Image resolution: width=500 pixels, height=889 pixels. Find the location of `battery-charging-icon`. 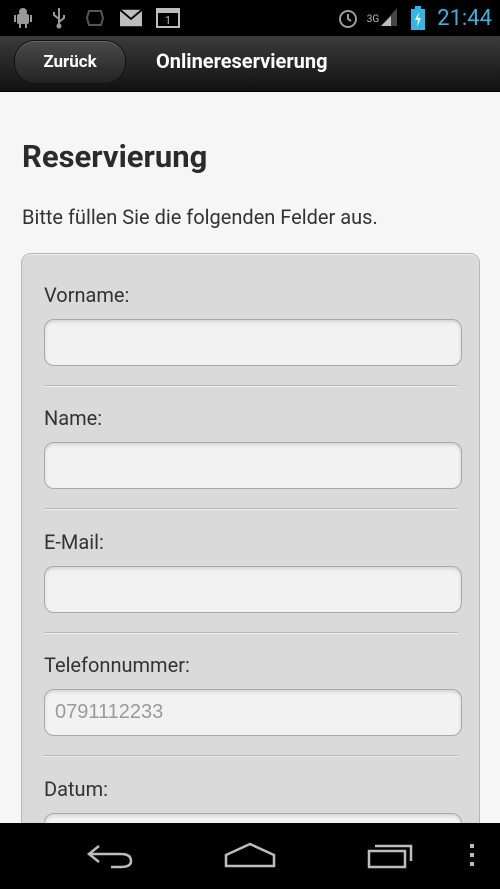

battery-charging-icon is located at coordinates (418, 18).